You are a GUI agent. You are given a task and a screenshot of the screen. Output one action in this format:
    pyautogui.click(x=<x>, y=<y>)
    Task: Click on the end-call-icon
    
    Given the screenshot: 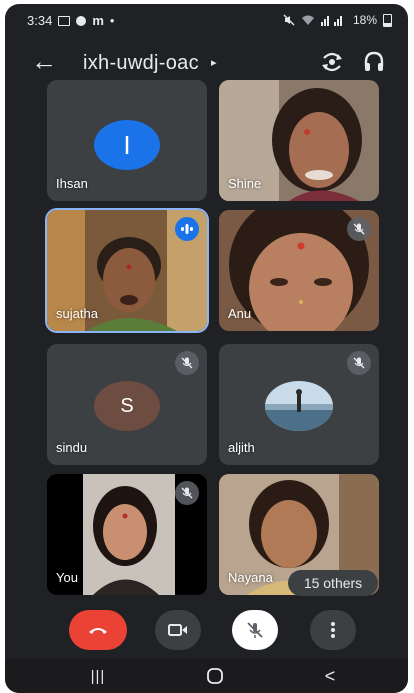 What is the action you would take?
    pyautogui.click(x=98, y=631)
    